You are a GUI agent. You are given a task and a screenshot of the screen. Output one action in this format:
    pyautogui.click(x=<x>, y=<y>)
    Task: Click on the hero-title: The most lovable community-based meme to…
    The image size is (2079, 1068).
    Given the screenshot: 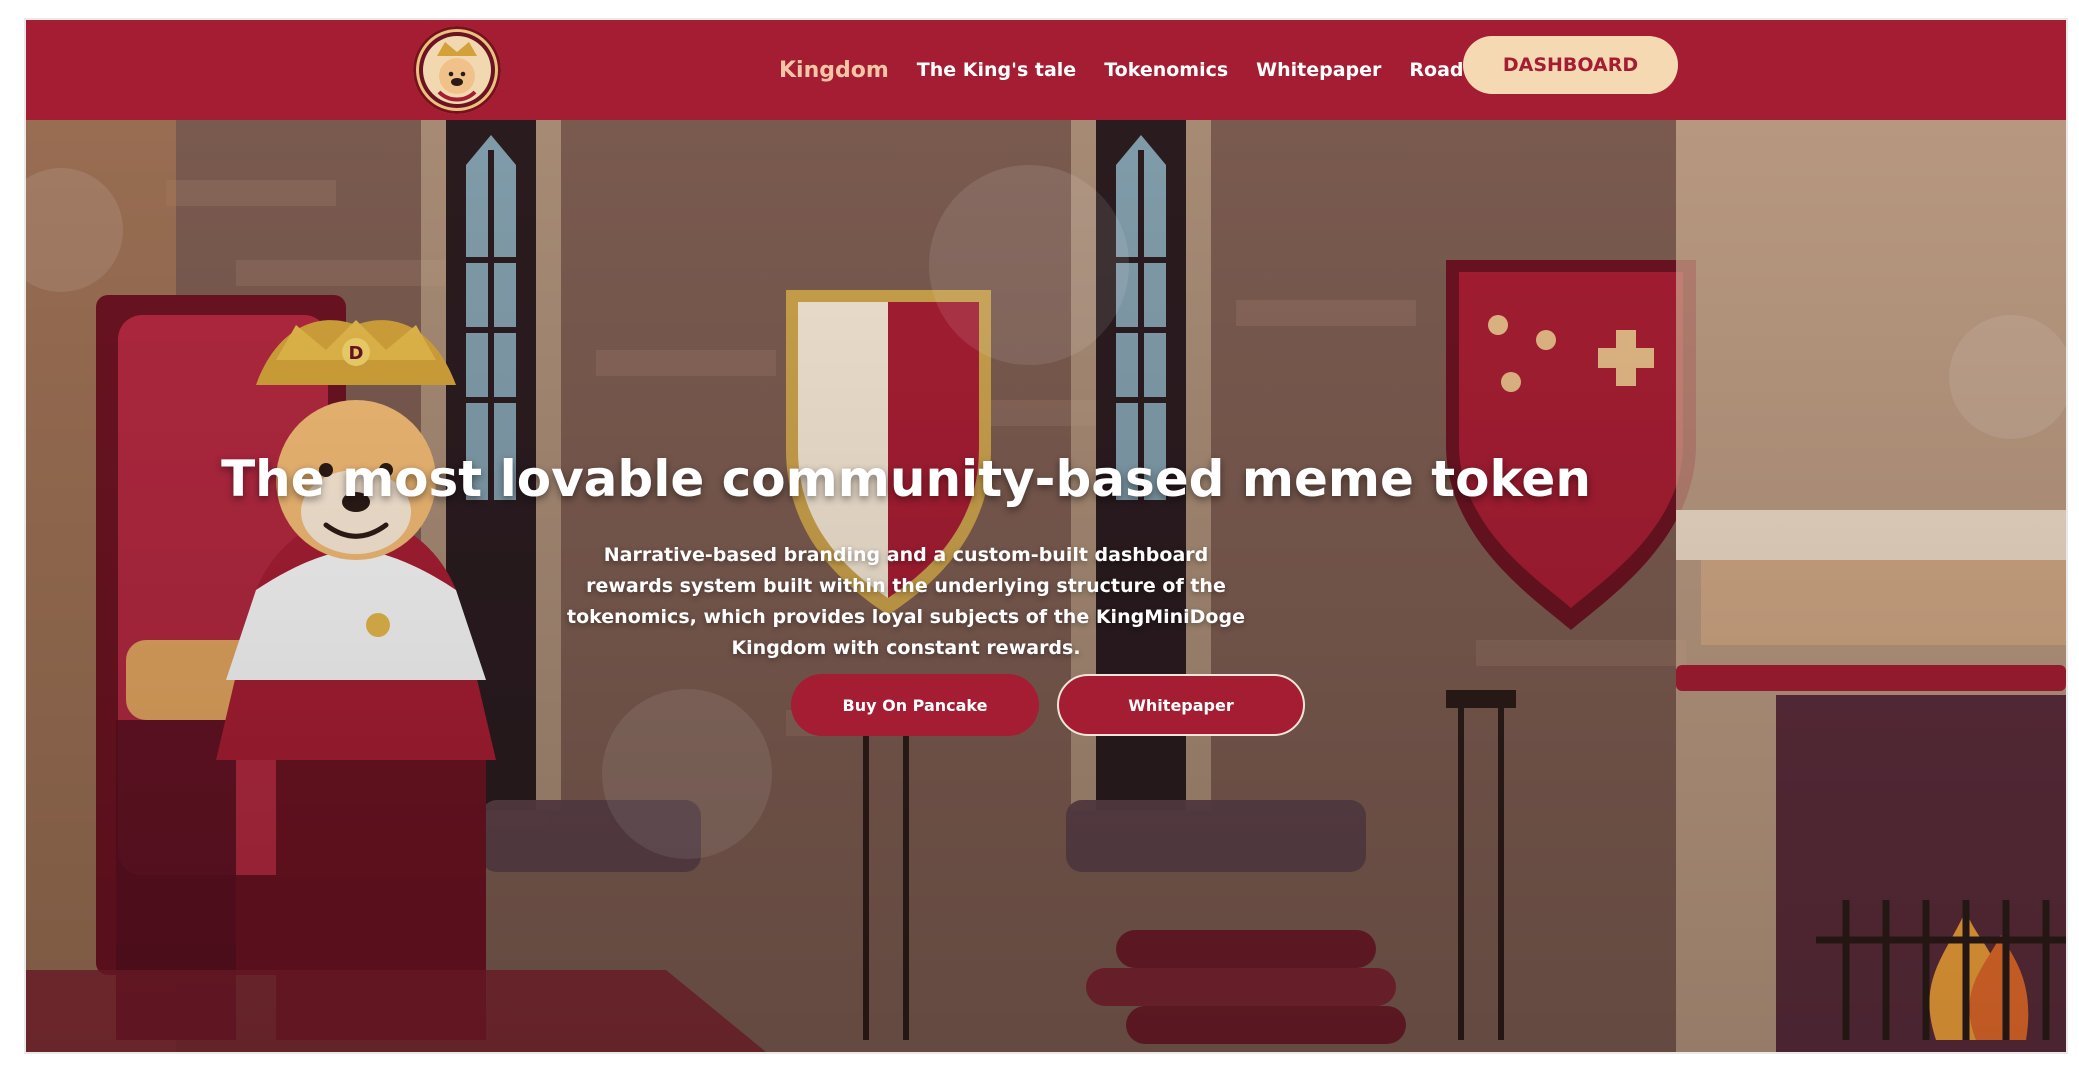 What is the action you would take?
    pyautogui.click(x=906, y=479)
    